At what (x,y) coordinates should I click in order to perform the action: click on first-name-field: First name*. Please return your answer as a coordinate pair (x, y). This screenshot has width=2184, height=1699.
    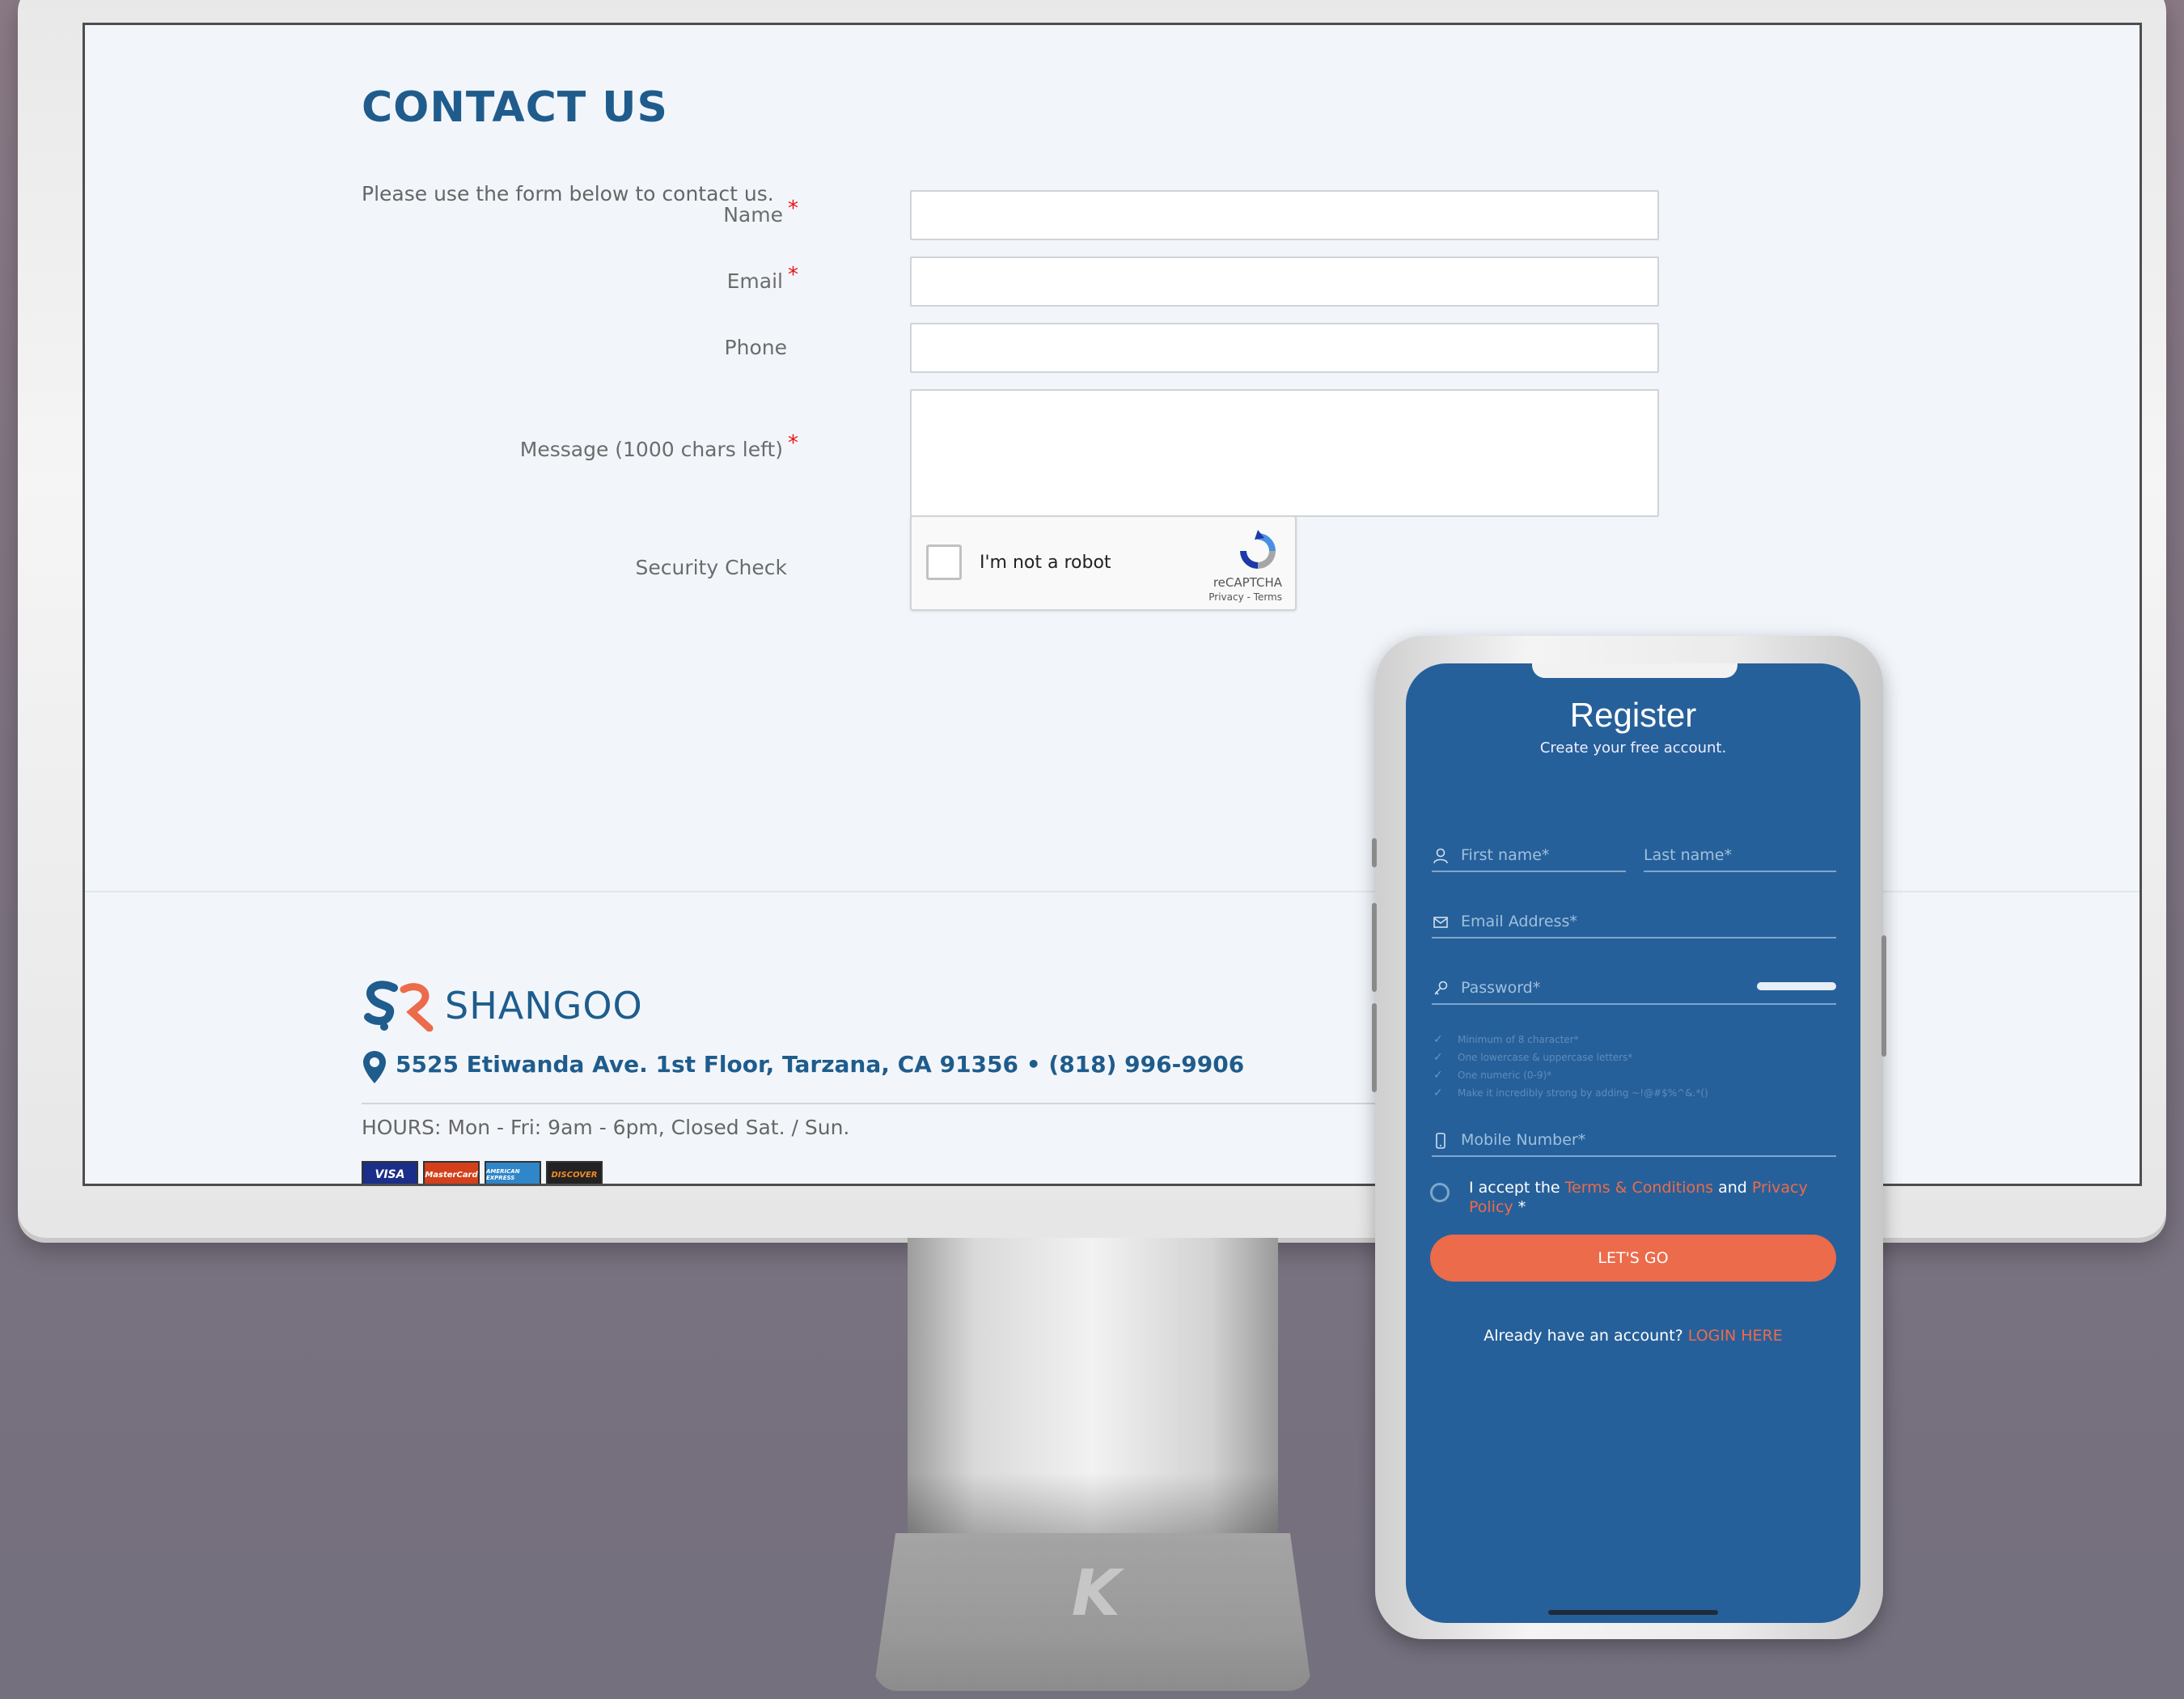
    Looking at the image, I should click on (1529, 856).